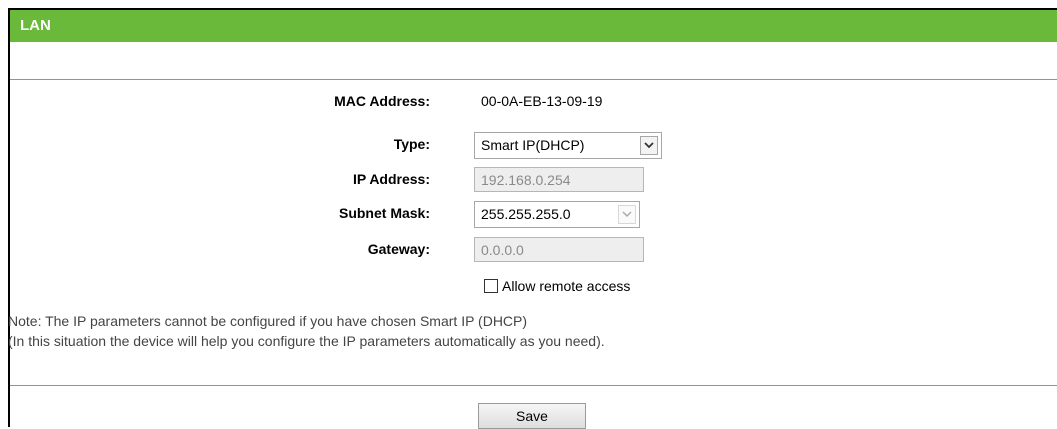 This screenshot has height=429, width=1057. I want to click on subnet-mask-select: 255.255.255.0, so click(557, 214).